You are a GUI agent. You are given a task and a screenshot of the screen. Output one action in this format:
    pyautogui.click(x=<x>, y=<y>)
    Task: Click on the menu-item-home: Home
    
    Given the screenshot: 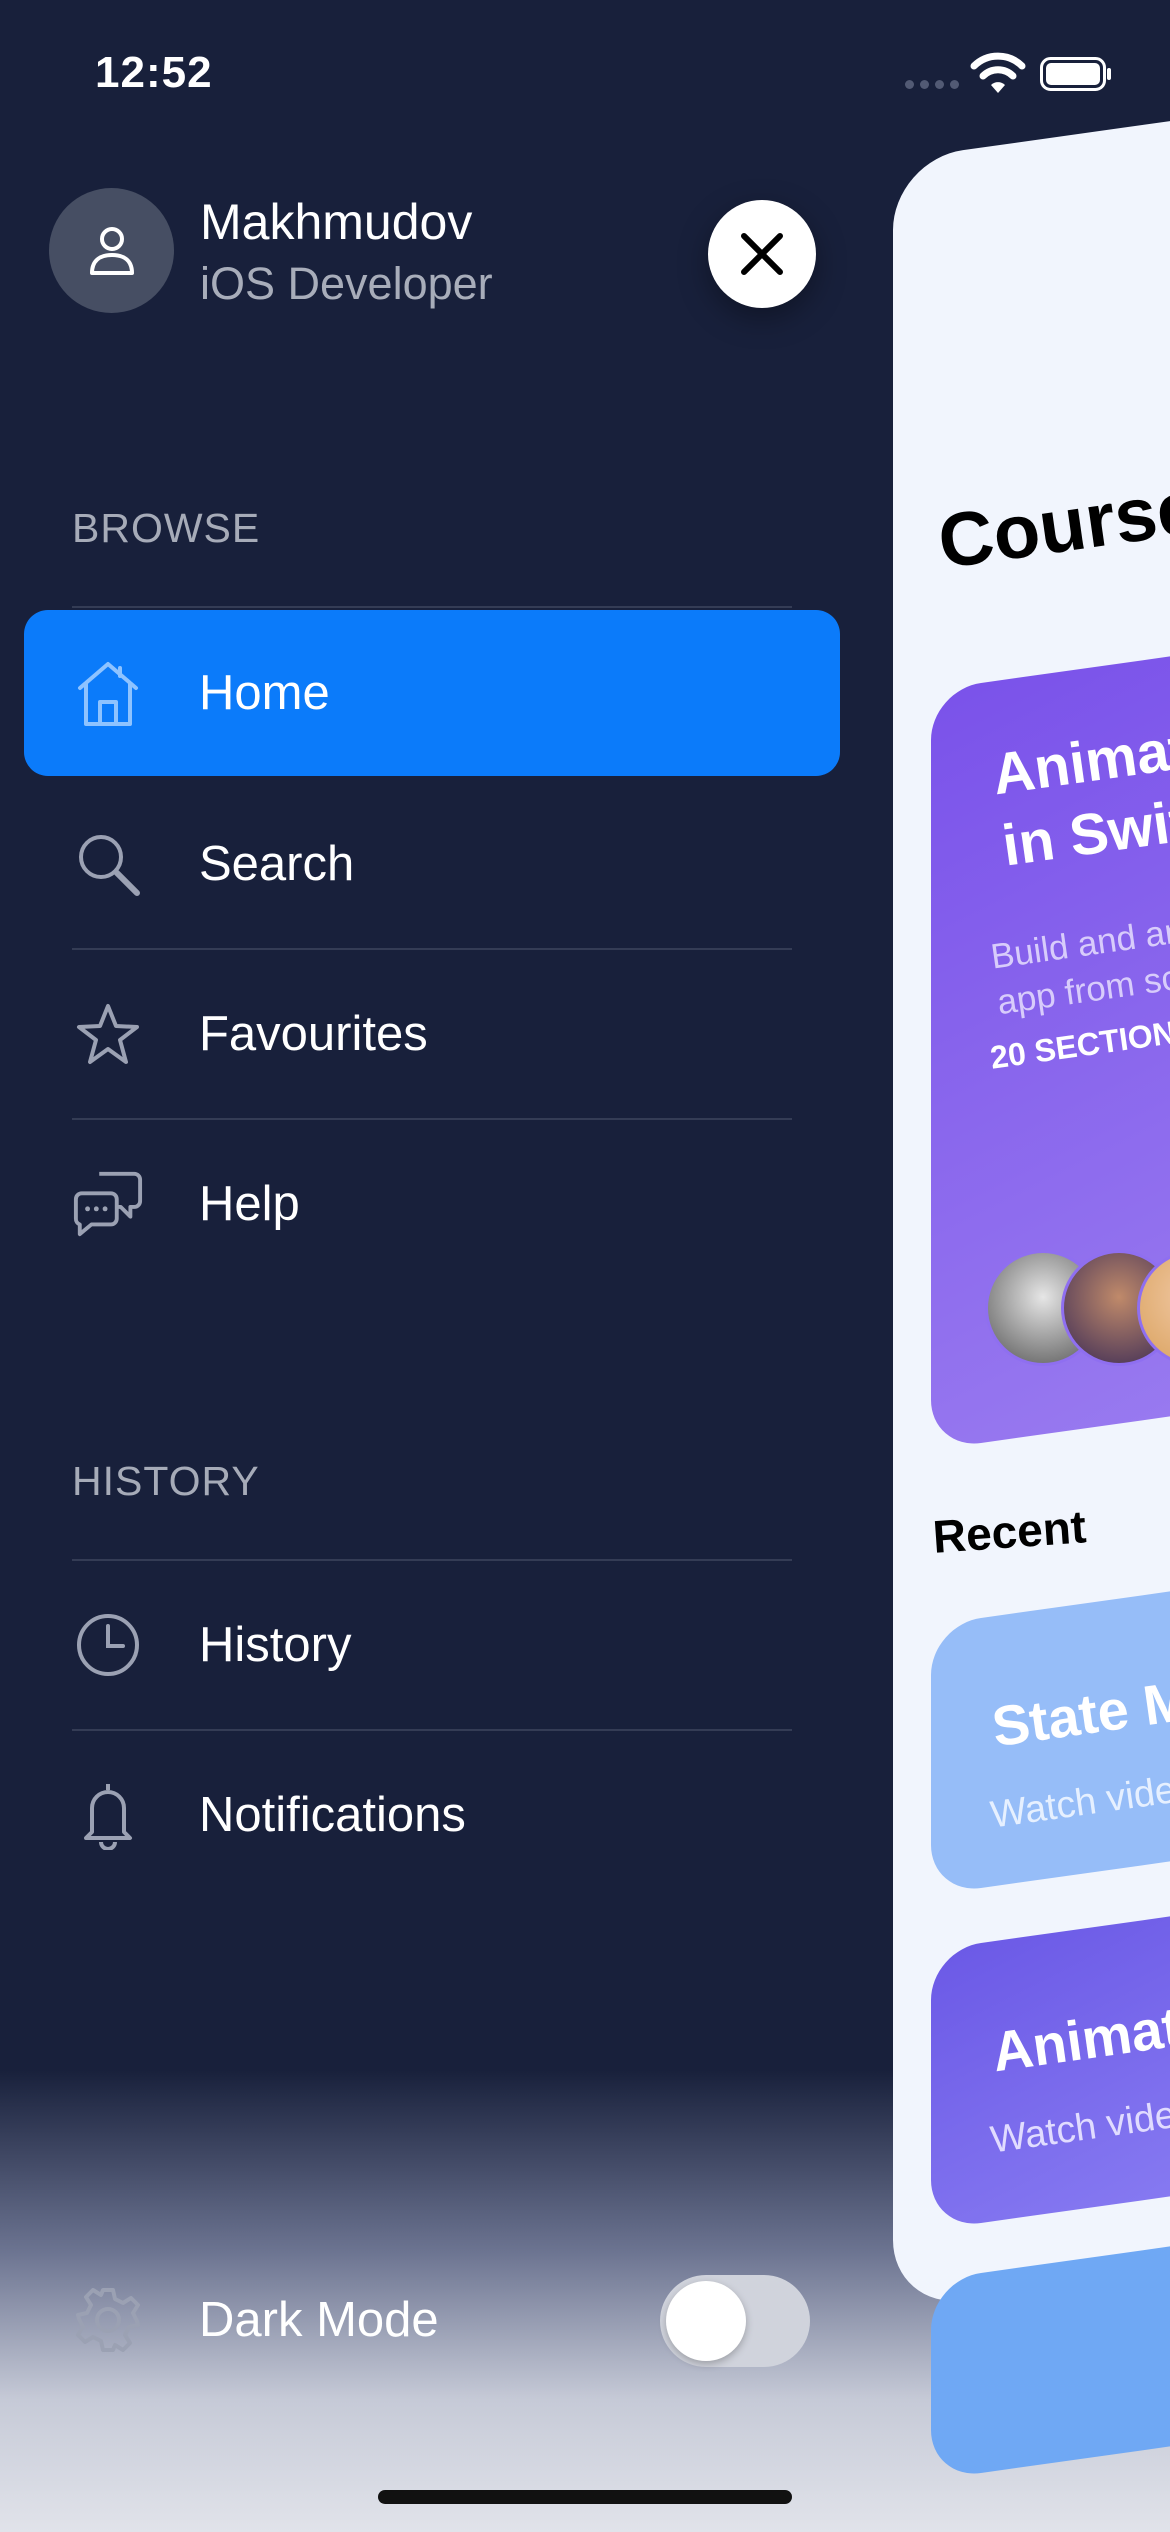 What is the action you would take?
    pyautogui.click(x=432, y=693)
    